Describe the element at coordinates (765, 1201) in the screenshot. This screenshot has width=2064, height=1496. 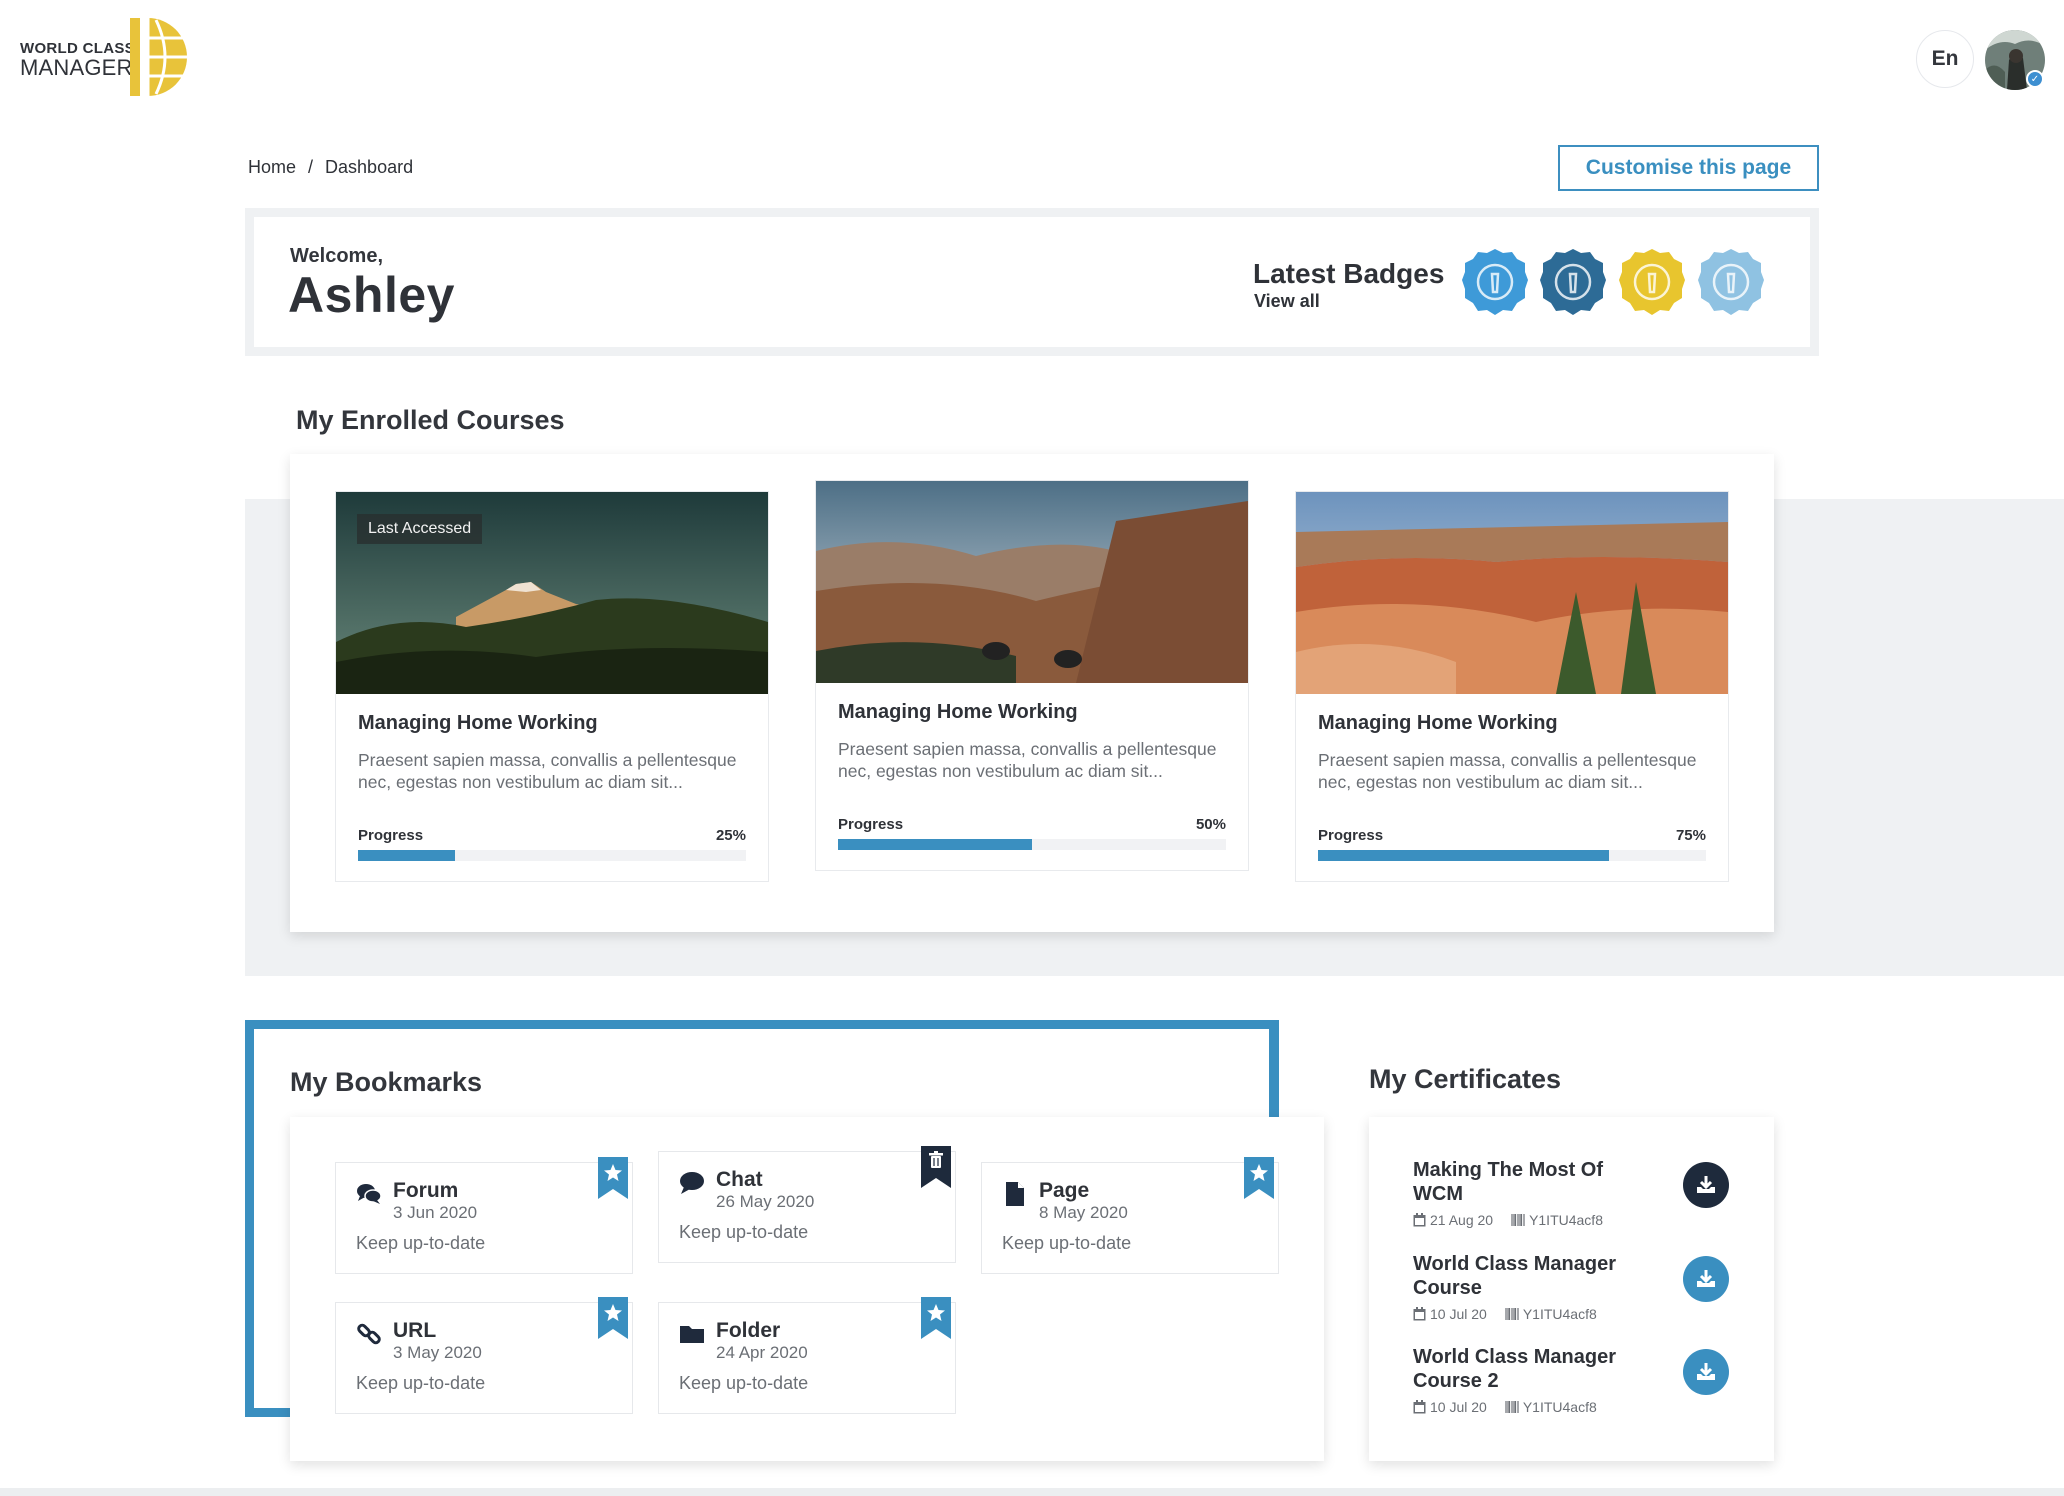
I see `bookmark-date: 26 May 2020` at that location.